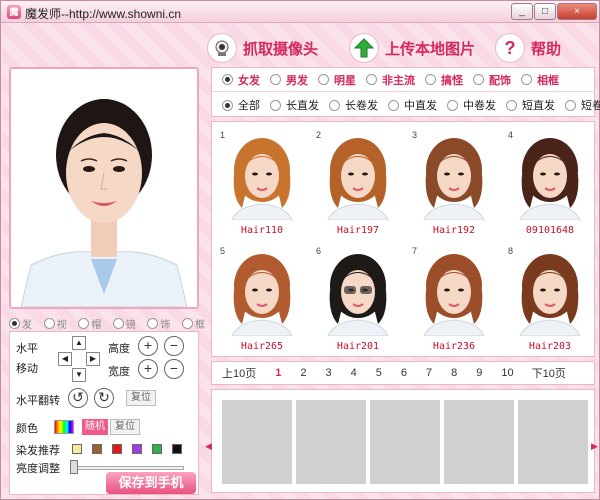 The height and width of the screenshot is (500, 600). I want to click on flip-reset-button: 复位, so click(141, 398).